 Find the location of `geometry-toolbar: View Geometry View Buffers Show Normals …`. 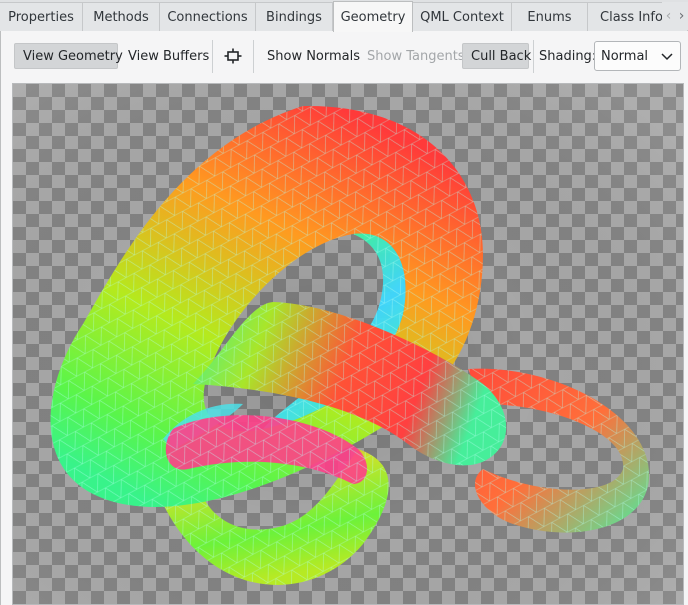

geometry-toolbar: View Geometry View Buffers Show Normals … is located at coordinates (344, 56).